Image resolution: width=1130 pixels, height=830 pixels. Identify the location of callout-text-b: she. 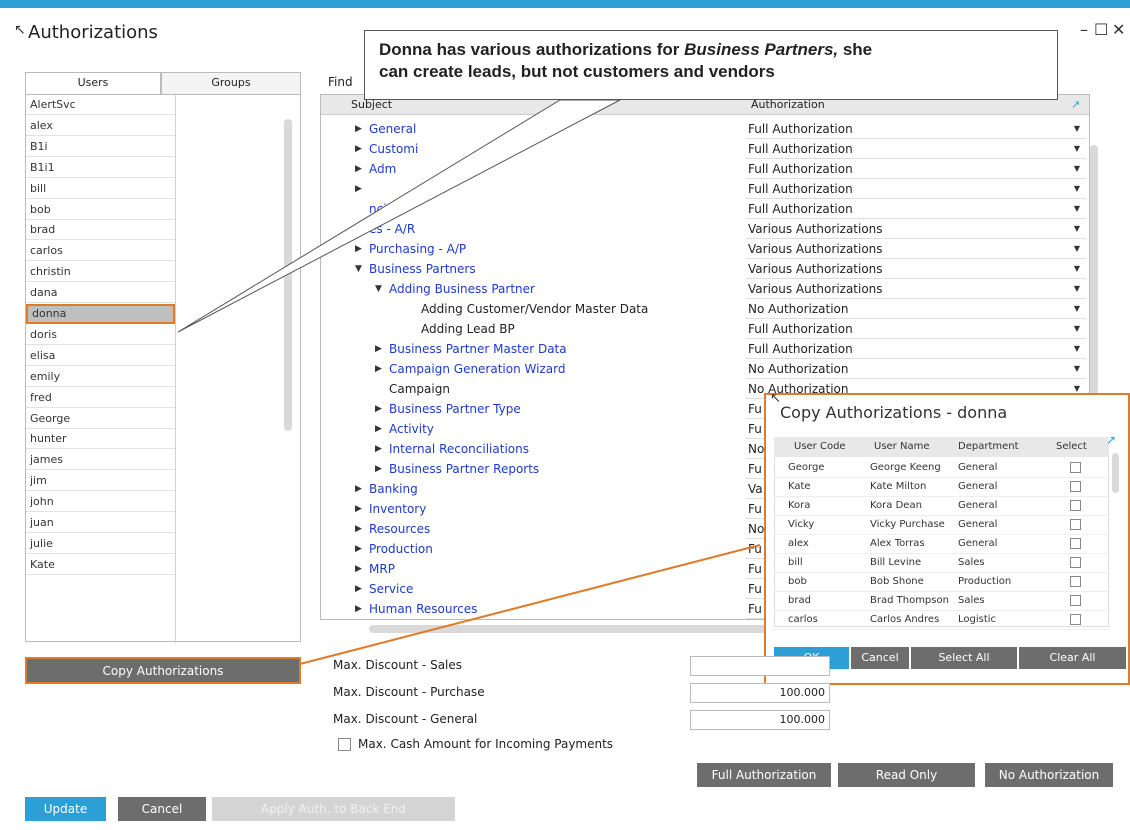
(855, 49).